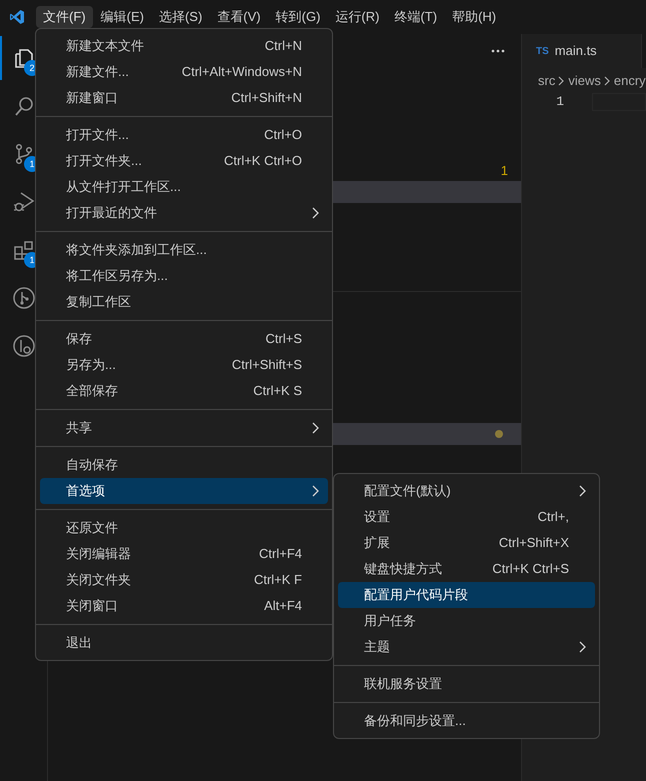  Describe the element at coordinates (542, 51) in the screenshot. I see `file-type-label: TS` at that location.